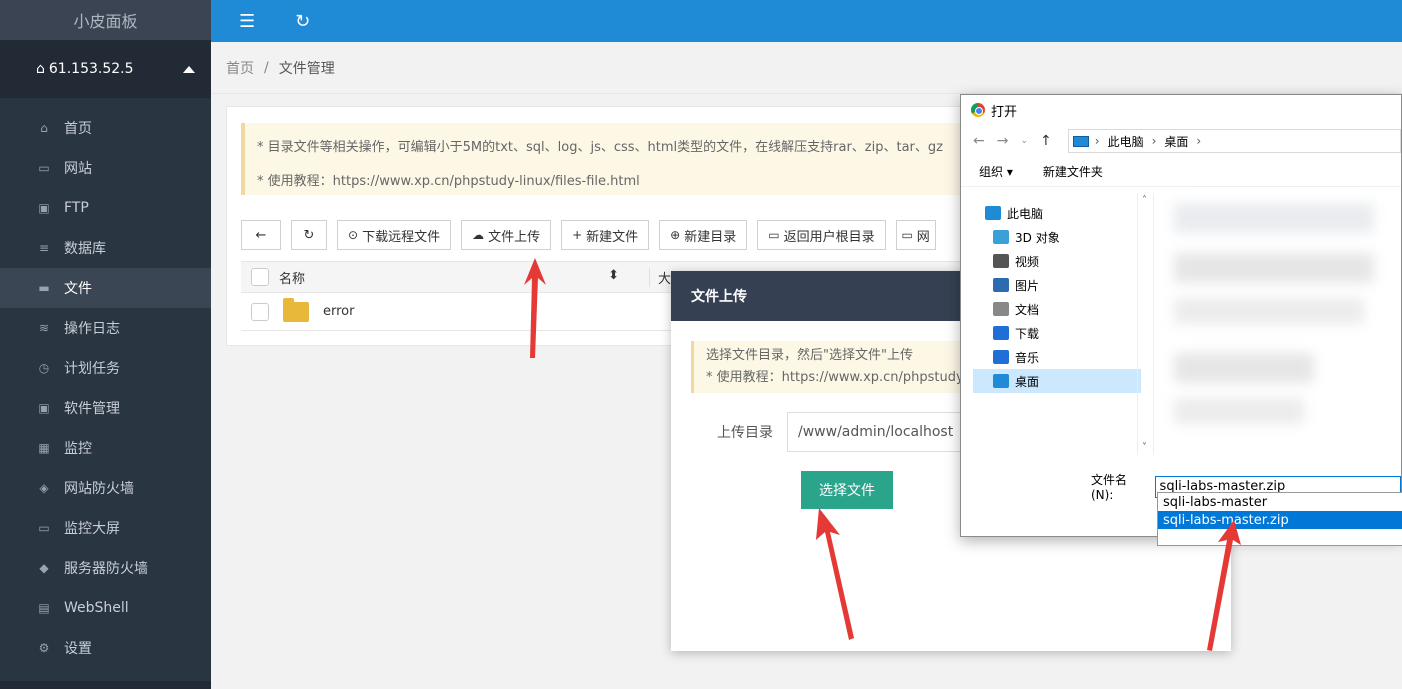 This screenshot has width=1402, height=689. Describe the element at coordinates (247, 21) in the screenshot. I see `menu-toggle-icon: ☰` at that location.